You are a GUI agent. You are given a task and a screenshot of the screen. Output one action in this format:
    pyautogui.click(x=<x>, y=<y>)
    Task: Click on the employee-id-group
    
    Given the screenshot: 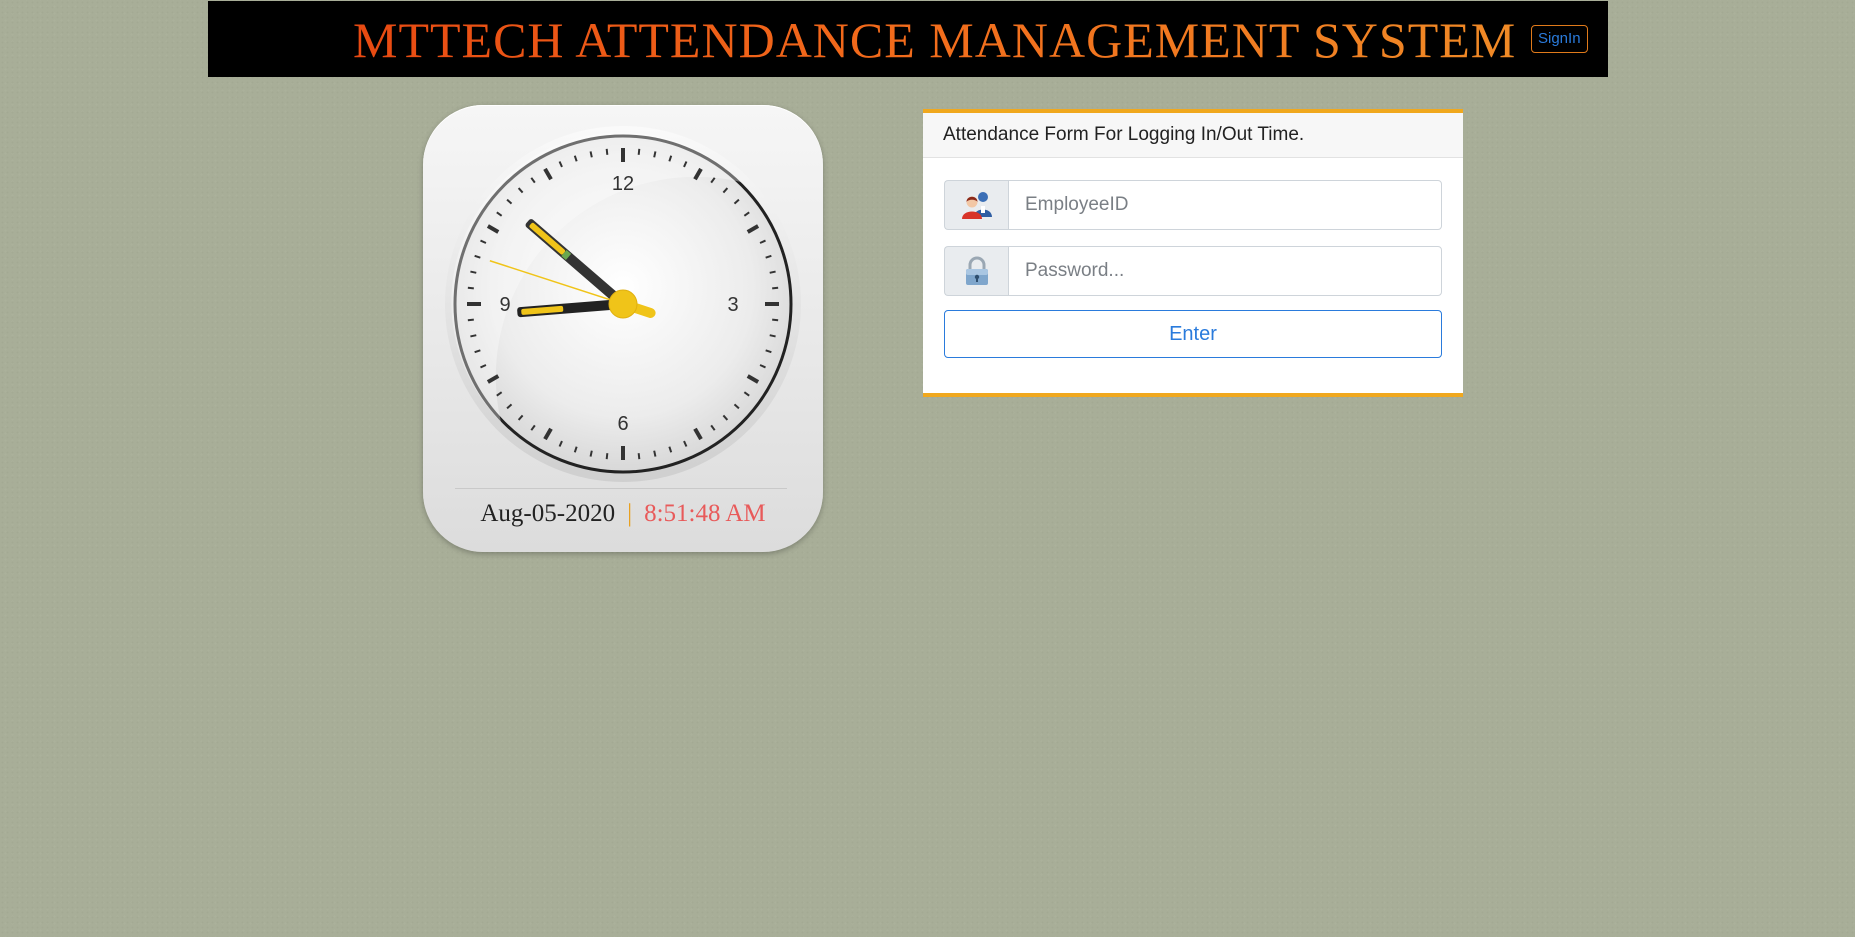 What is the action you would take?
    pyautogui.click(x=1193, y=205)
    